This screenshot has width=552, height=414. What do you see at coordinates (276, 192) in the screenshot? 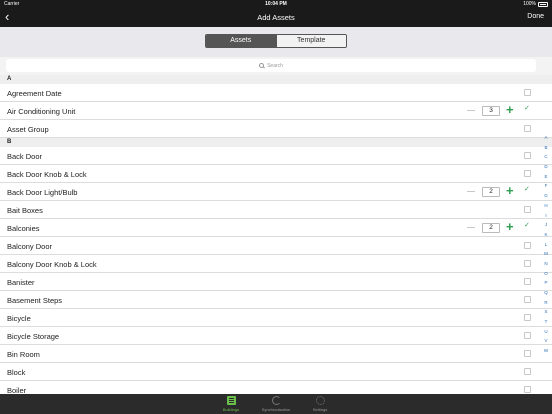
I see `list-item: Back Door Light/Bulb 2 + ✓` at bounding box center [276, 192].